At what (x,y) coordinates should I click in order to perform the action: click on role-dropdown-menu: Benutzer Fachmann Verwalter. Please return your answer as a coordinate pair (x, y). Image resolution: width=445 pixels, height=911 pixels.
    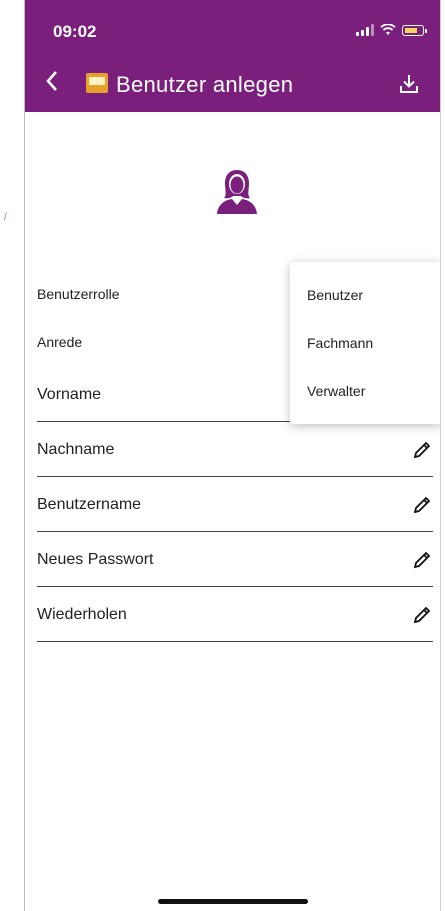
    Looking at the image, I should click on (365, 343).